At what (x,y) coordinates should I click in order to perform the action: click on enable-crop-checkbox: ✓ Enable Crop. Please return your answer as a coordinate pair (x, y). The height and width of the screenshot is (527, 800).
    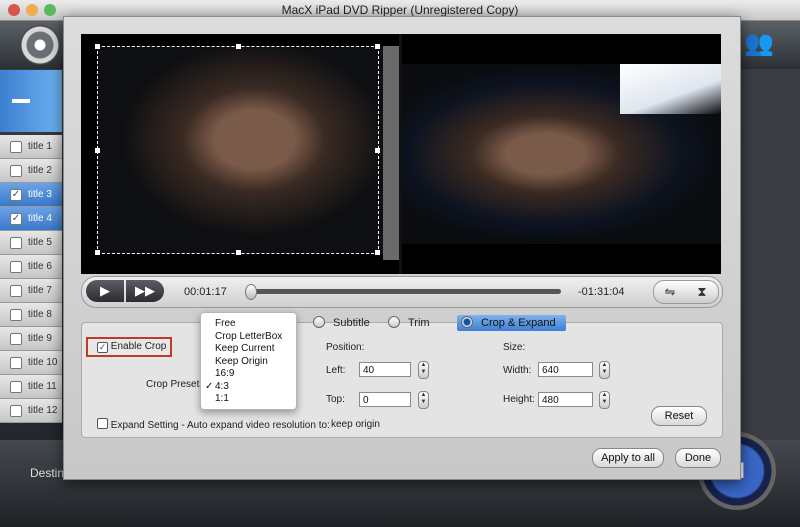
    Looking at the image, I should click on (131, 347).